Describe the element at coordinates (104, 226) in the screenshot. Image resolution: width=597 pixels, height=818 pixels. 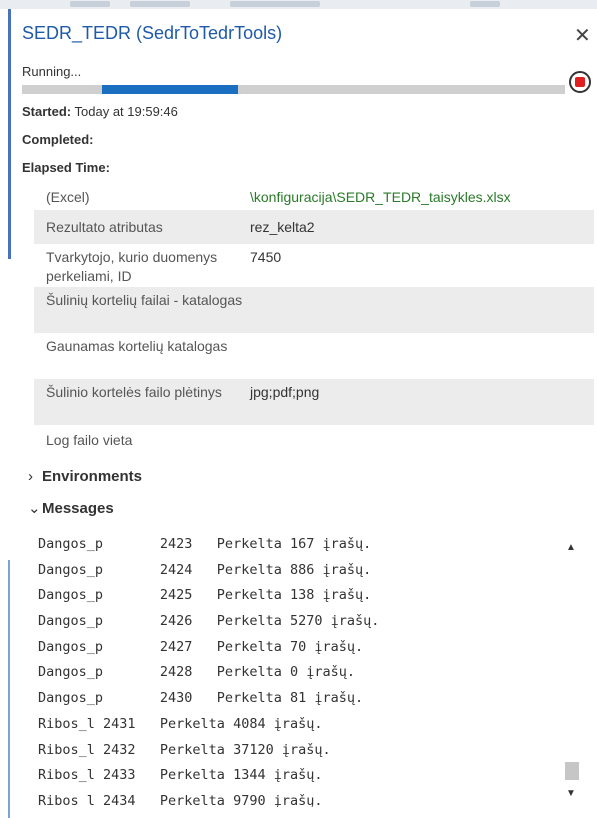
I see `param-key: Rezultato atributas` at that location.